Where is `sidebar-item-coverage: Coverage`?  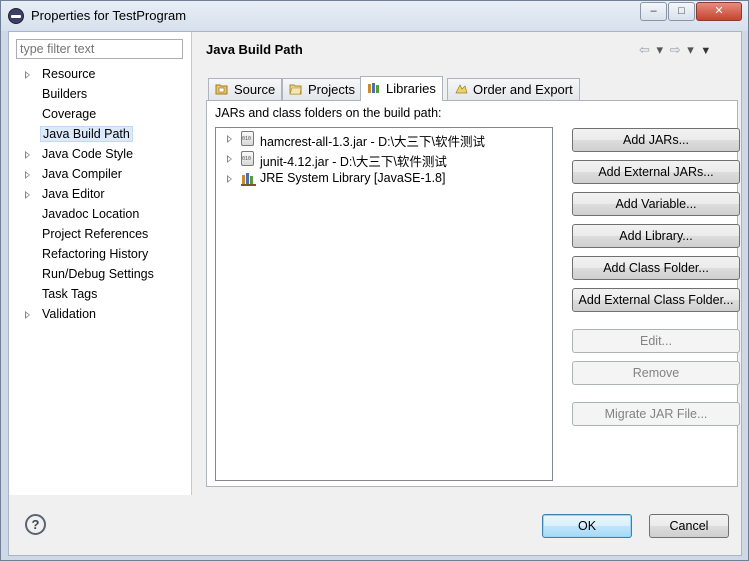
sidebar-item-coverage: Coverage is located at coordinates (100, 115).